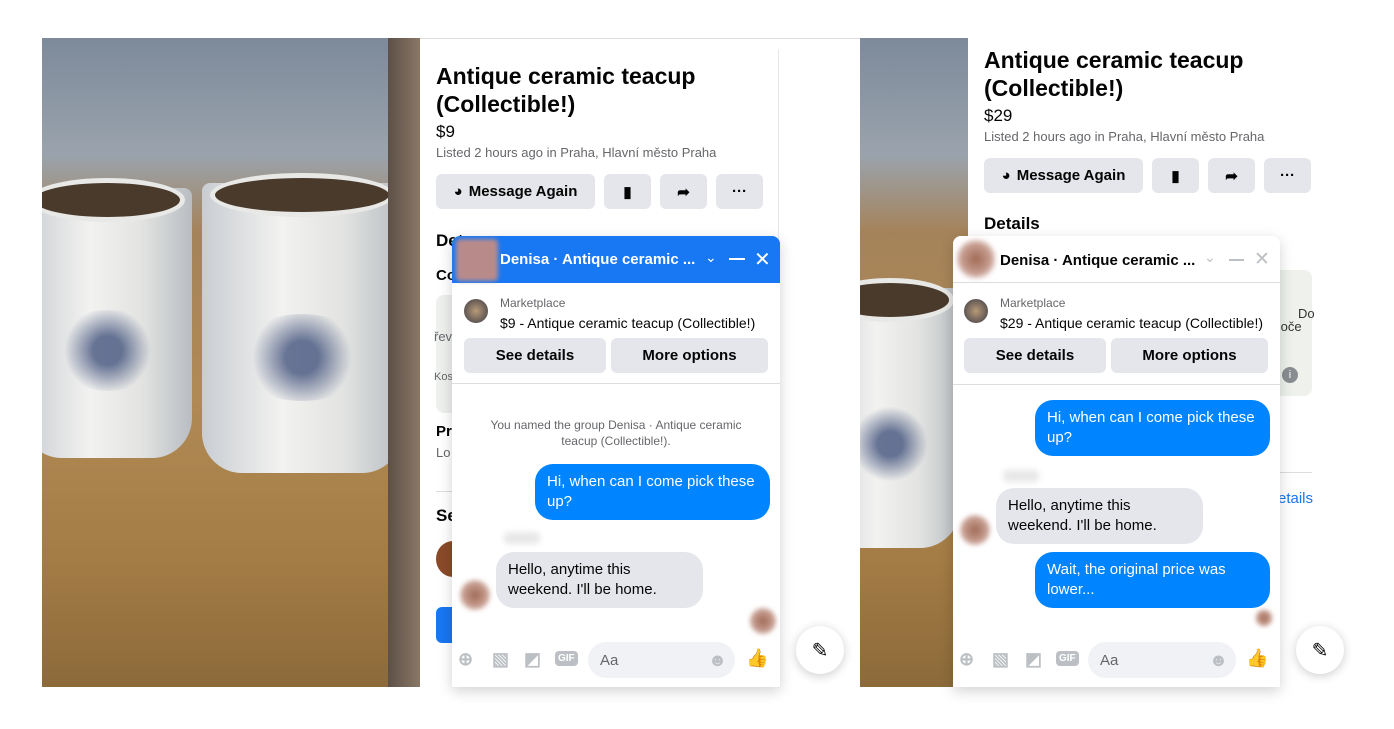  Describe the element at coordinates (1290, 375) in the screenshot. I see `info-icon: i` at that location.